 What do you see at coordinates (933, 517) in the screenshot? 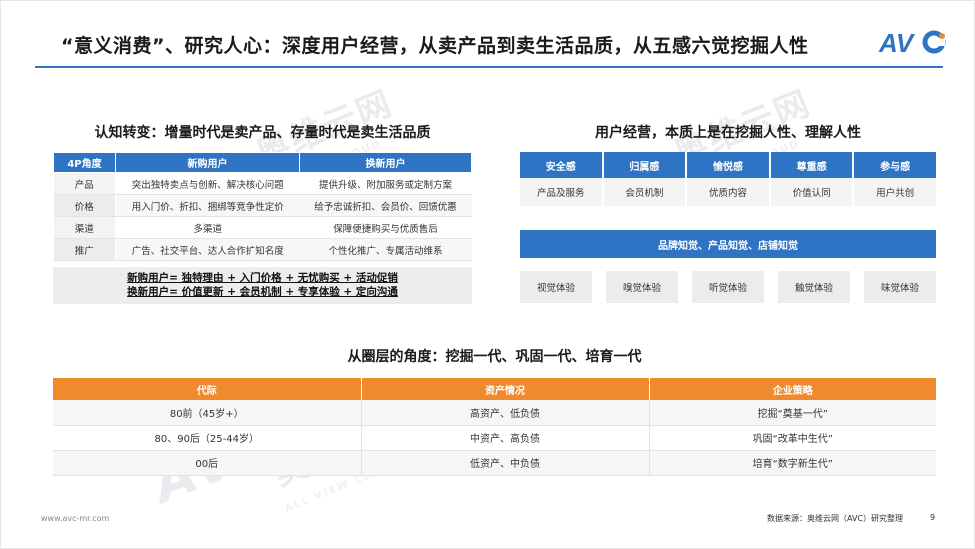
I see `page-number: 9` at bounding box center [933, 517].